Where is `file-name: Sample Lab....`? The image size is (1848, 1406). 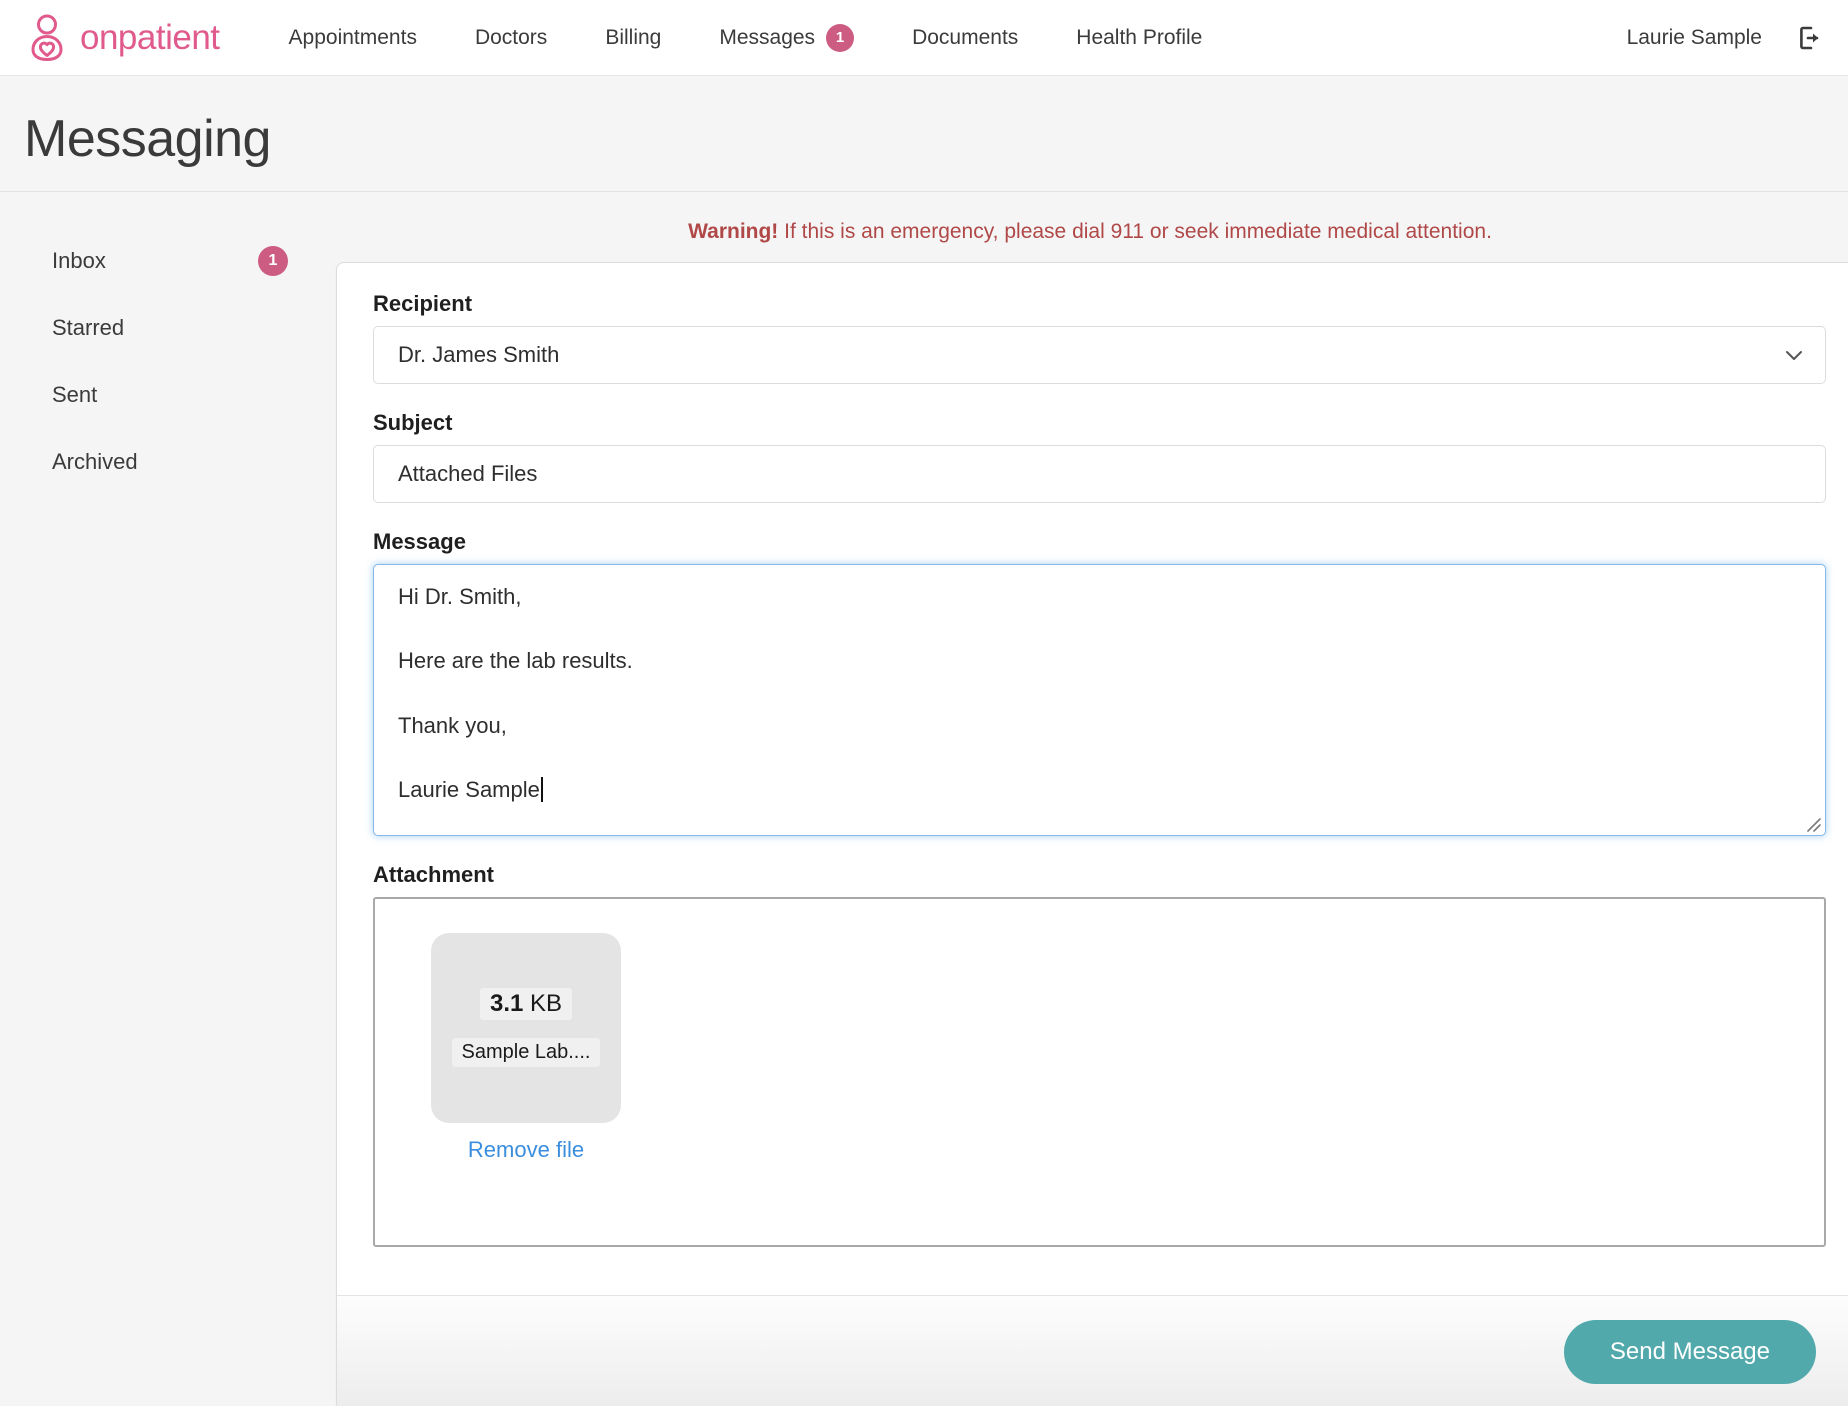 file-name: Sample Lab.... is located at coordinates (526, 1053).